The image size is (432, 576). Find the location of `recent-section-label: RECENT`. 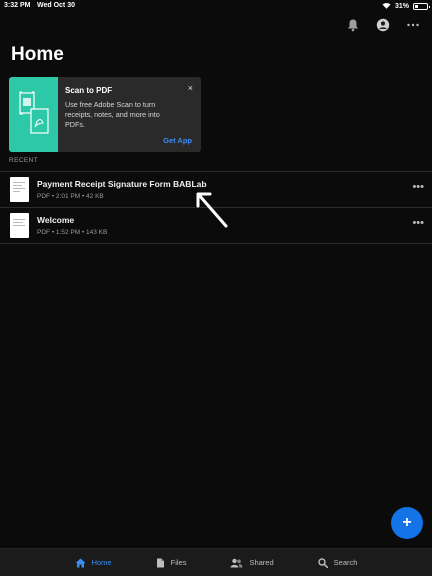

recent-section-label: RECENT is located at coordinates (24, 160).